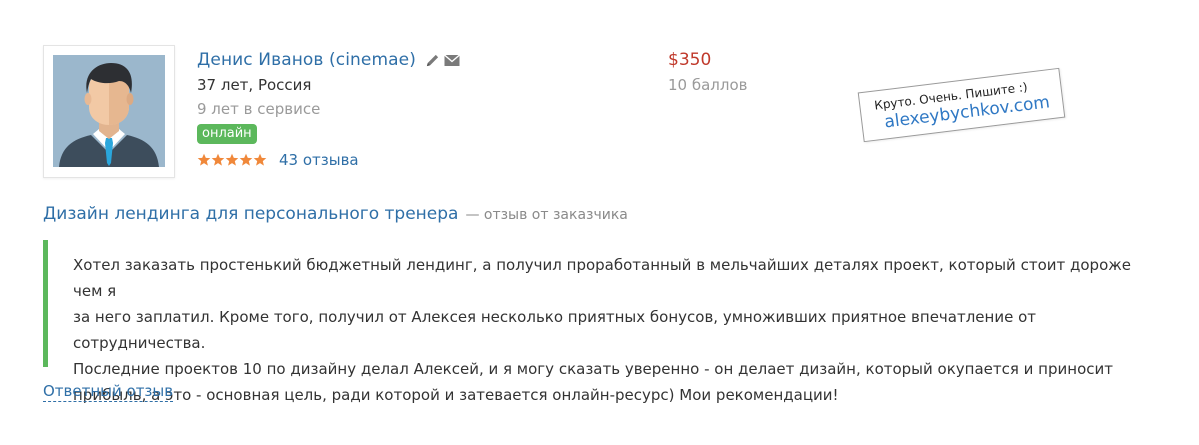 This screenshot has height=445, width=1199. What do you see at coordinates (227, 134) in the screenshot?
I see `online-status-badge: онлайн` at bounding box center [227, 134].